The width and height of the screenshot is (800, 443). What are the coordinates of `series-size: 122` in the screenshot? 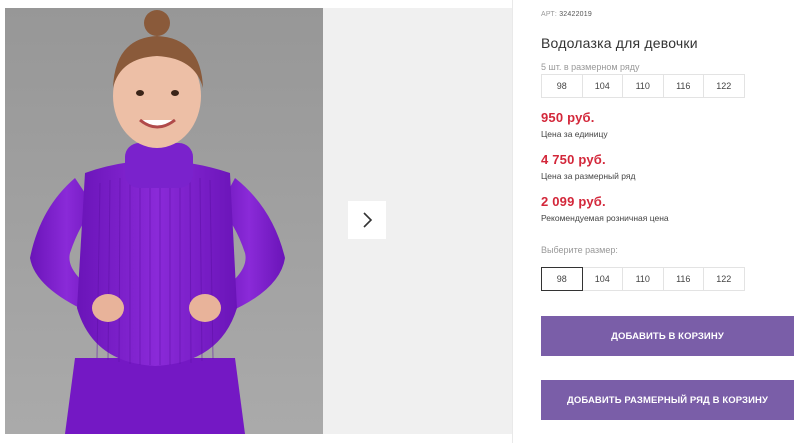 It's located at (724, 86).